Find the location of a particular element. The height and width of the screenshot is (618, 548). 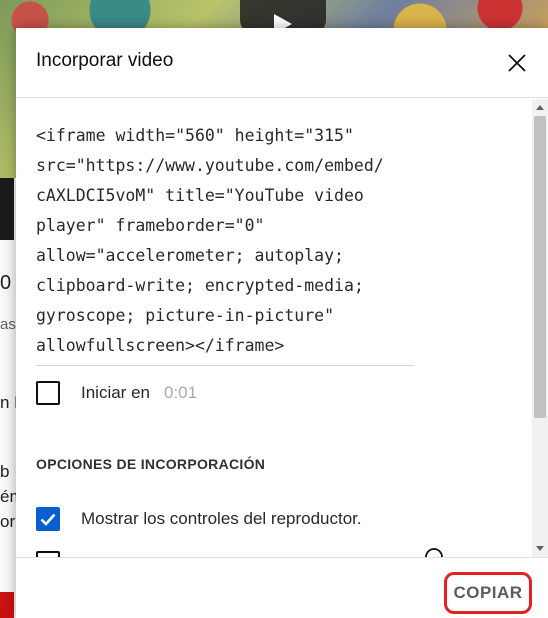

start-time-input: 0:01 is located at coordinates (180, 393).